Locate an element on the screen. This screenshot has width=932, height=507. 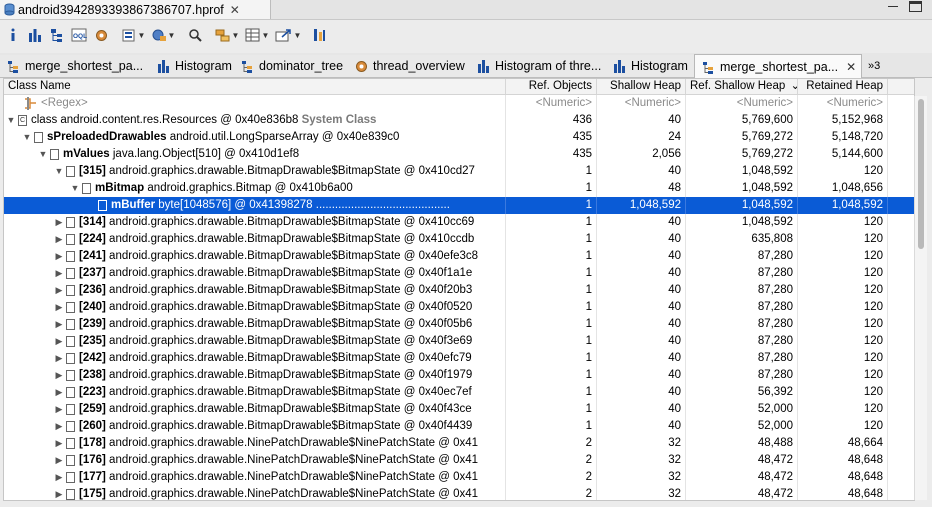
col-retained-heap: Retained Heap is located at coordinates (843, 86).